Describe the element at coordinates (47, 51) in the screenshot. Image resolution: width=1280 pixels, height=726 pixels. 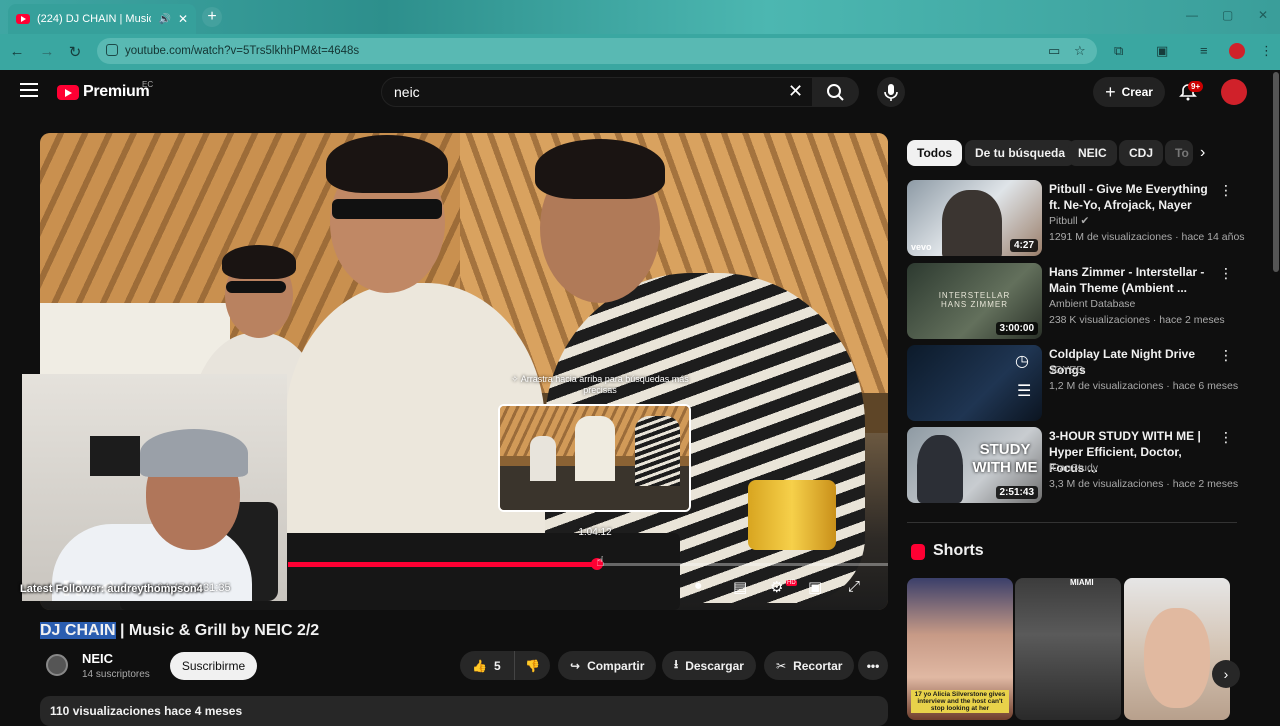
I see `forward-icon: →` at that location.